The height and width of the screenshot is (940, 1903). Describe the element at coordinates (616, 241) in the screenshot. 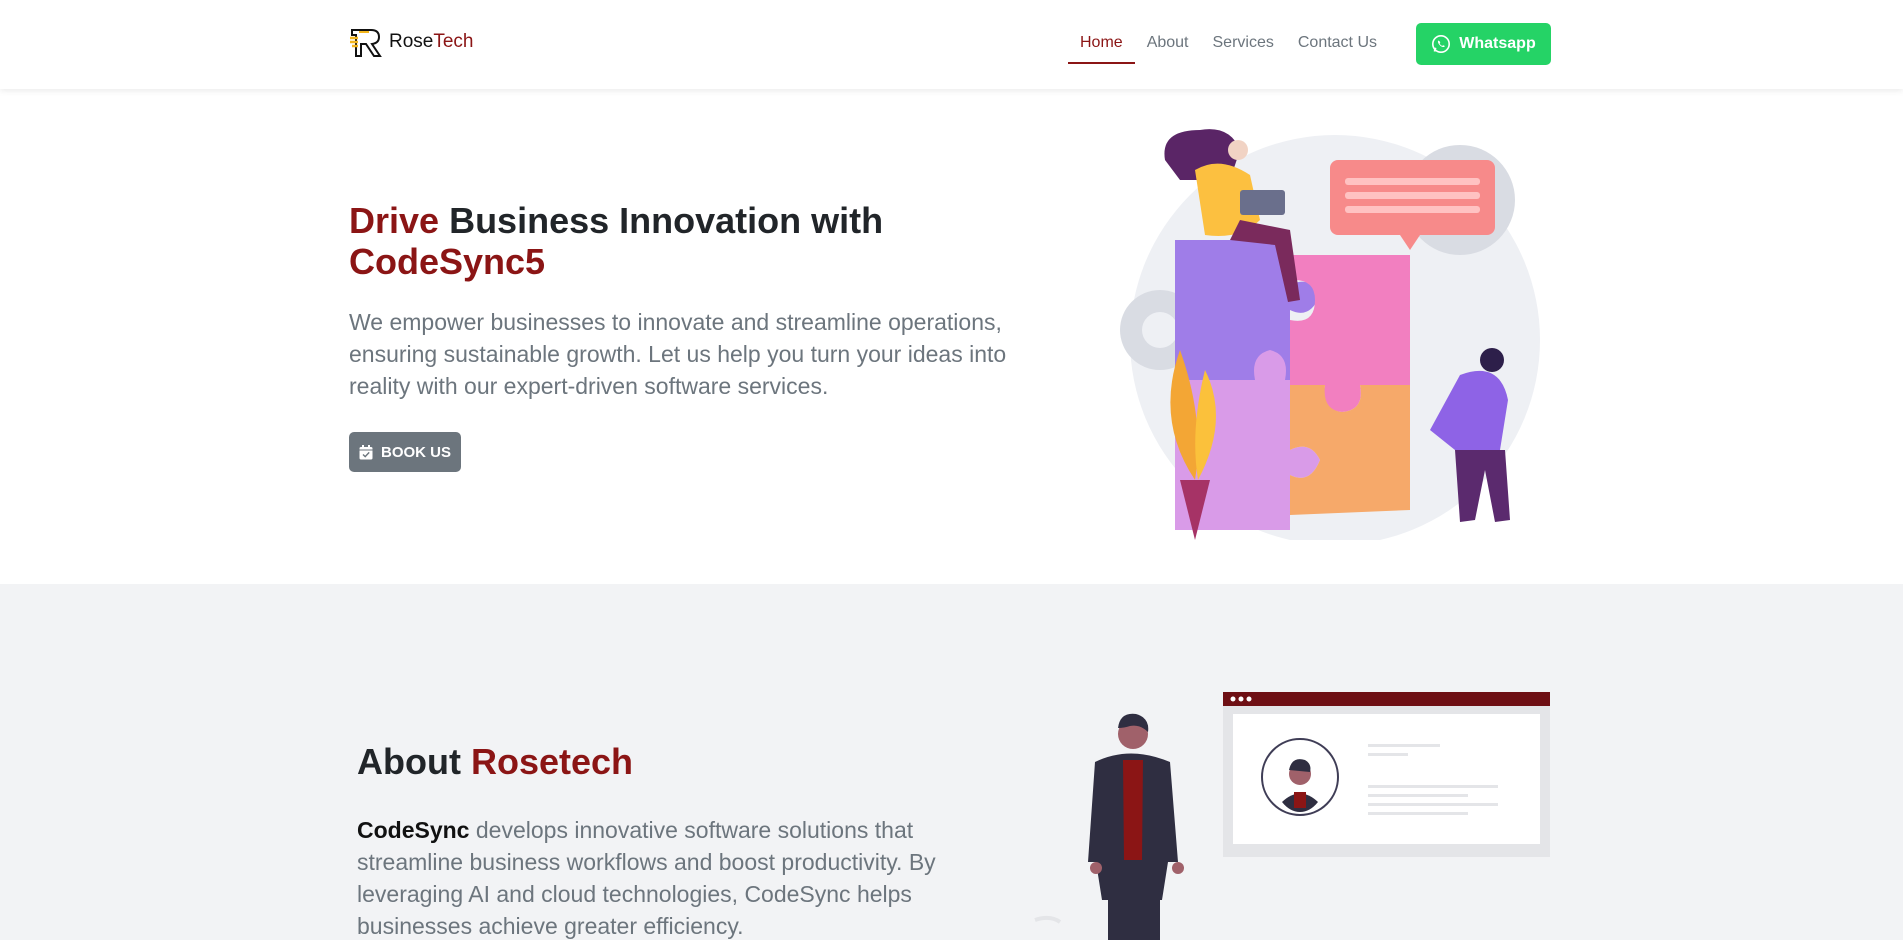

I see `hero-title: Drive Business Innovation with CodeSync5` at that location.